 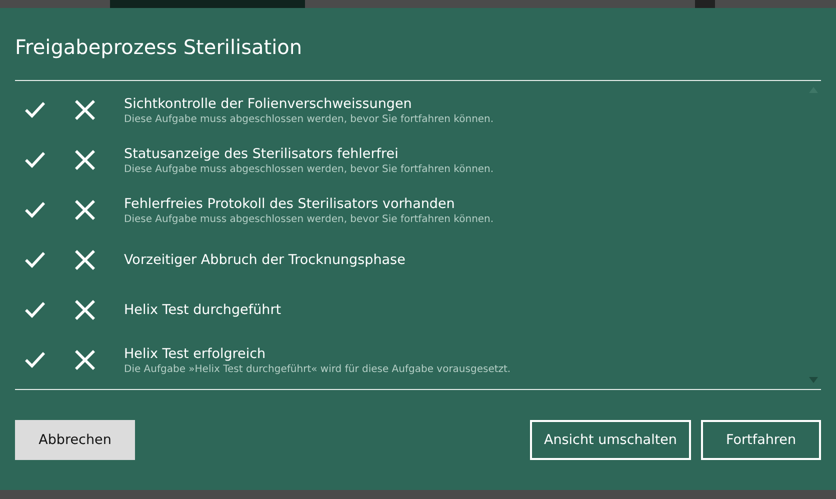 I want to click on dialog-button: Ansicht umschalten, so click(x=610, y=440).